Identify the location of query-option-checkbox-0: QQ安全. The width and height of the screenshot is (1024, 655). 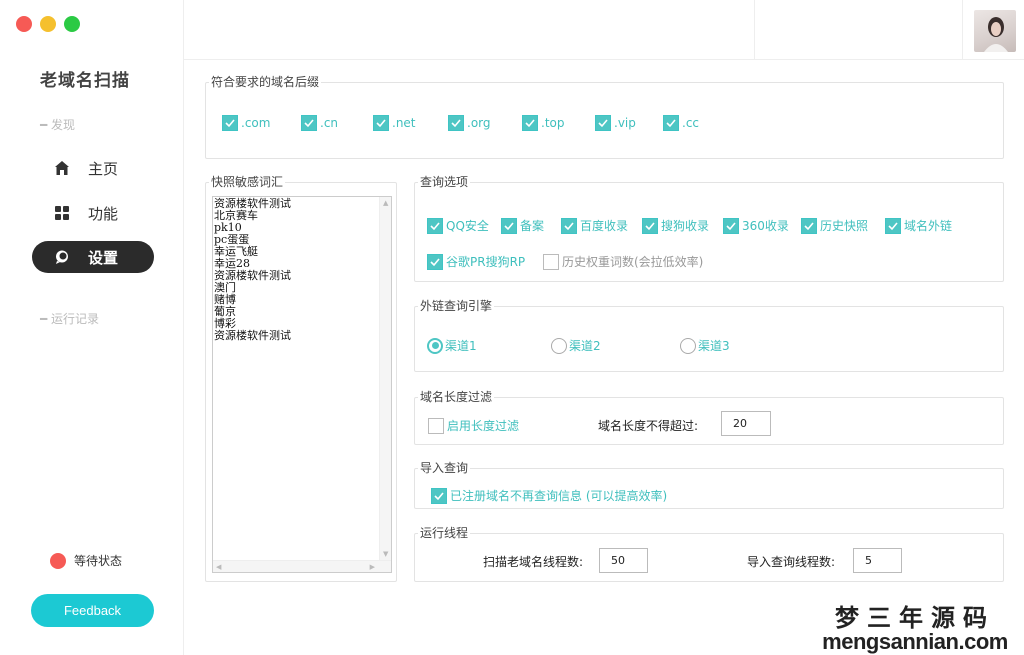
(458, 225).